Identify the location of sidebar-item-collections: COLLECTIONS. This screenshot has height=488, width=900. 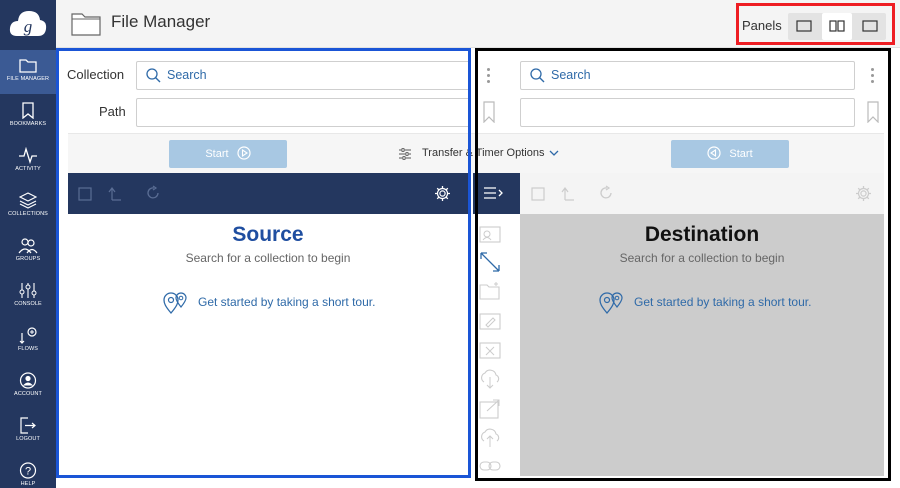
(28, 207).